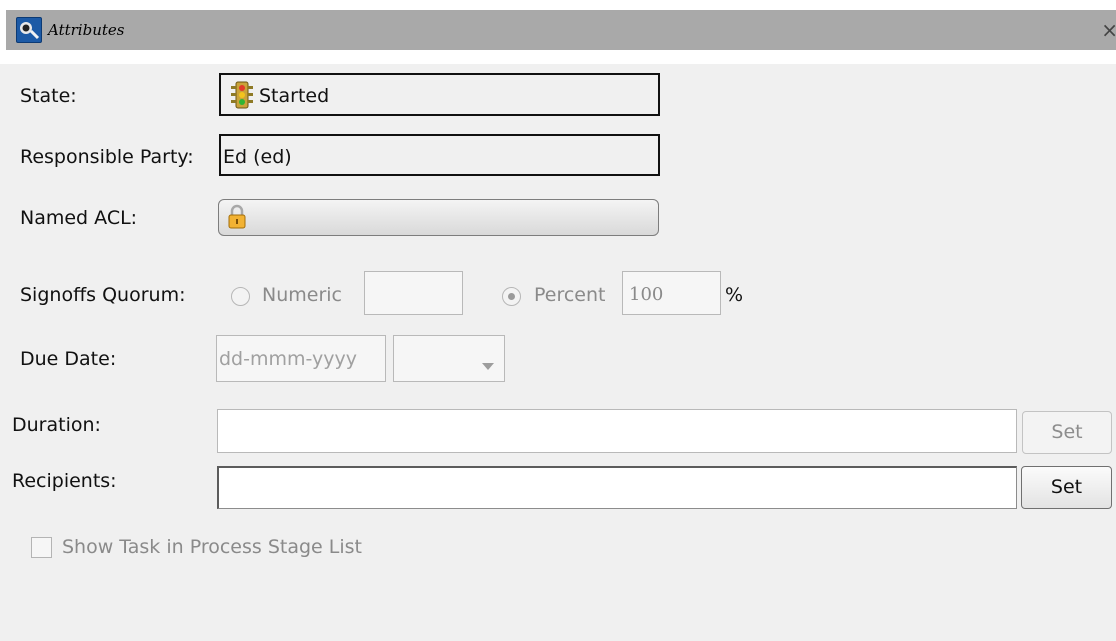  I want to click on lock-icon, so click(237, 219).